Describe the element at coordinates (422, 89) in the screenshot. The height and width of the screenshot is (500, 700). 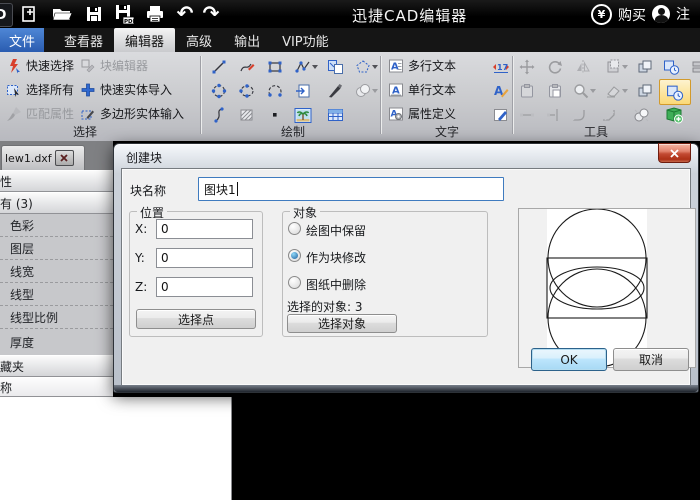
I see `text-button: A 单行文本` at that location.